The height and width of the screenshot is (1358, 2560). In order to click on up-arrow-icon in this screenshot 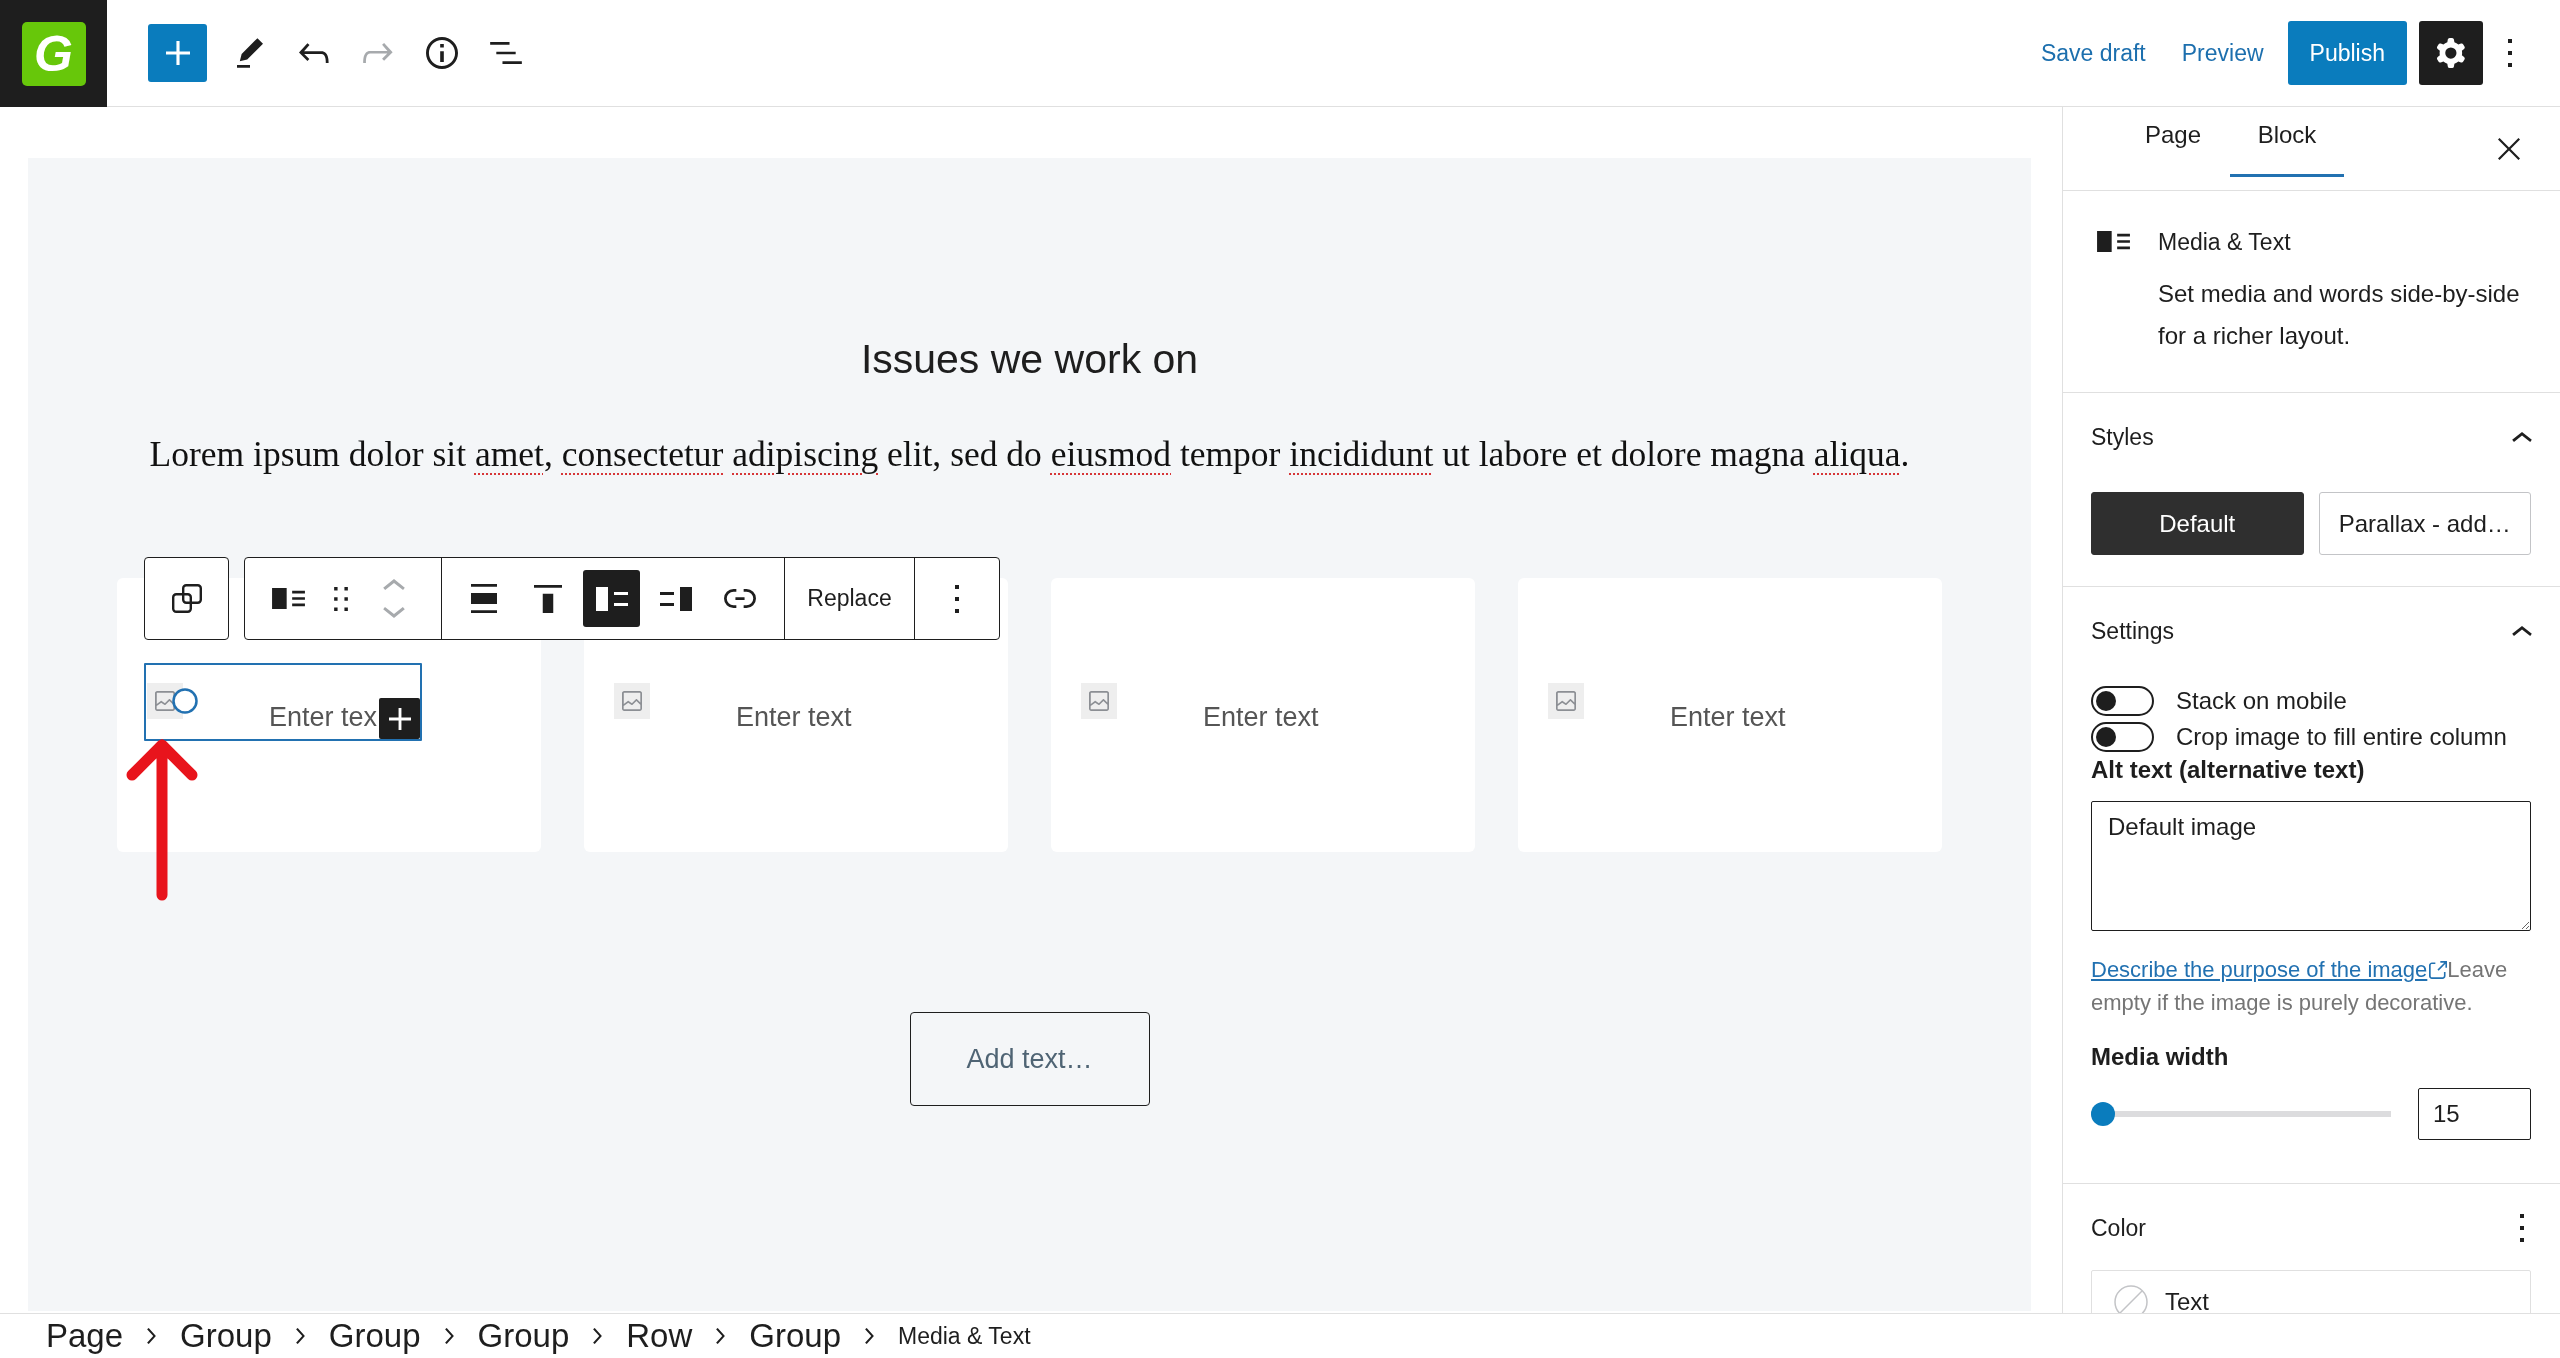, I will do `click(162, 820)`.